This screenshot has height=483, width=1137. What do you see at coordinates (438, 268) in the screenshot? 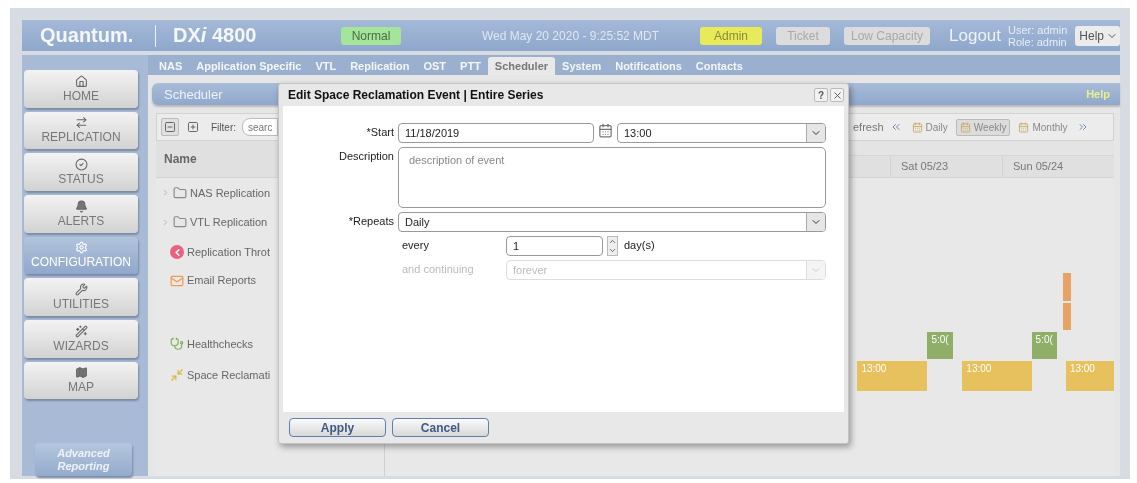
I see `field-label: and continuing` at bounding box center [438, 268].